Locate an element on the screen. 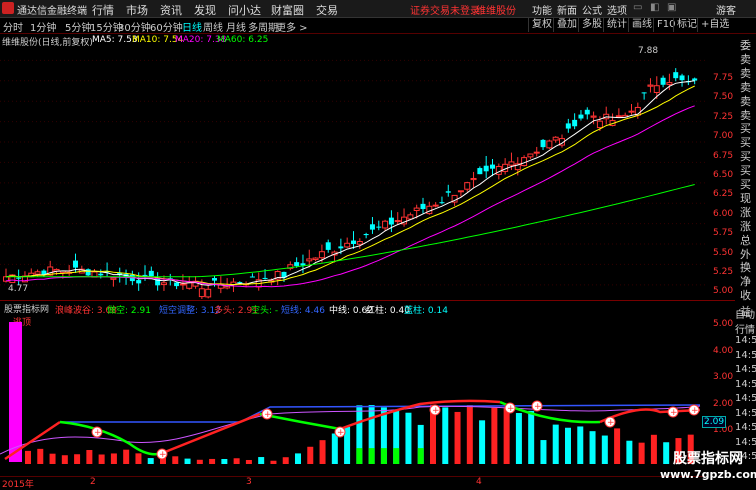 Image resolution: width=756 pixels, height=490 pixels. indicator-subbar is located at coordinates (359, 456).